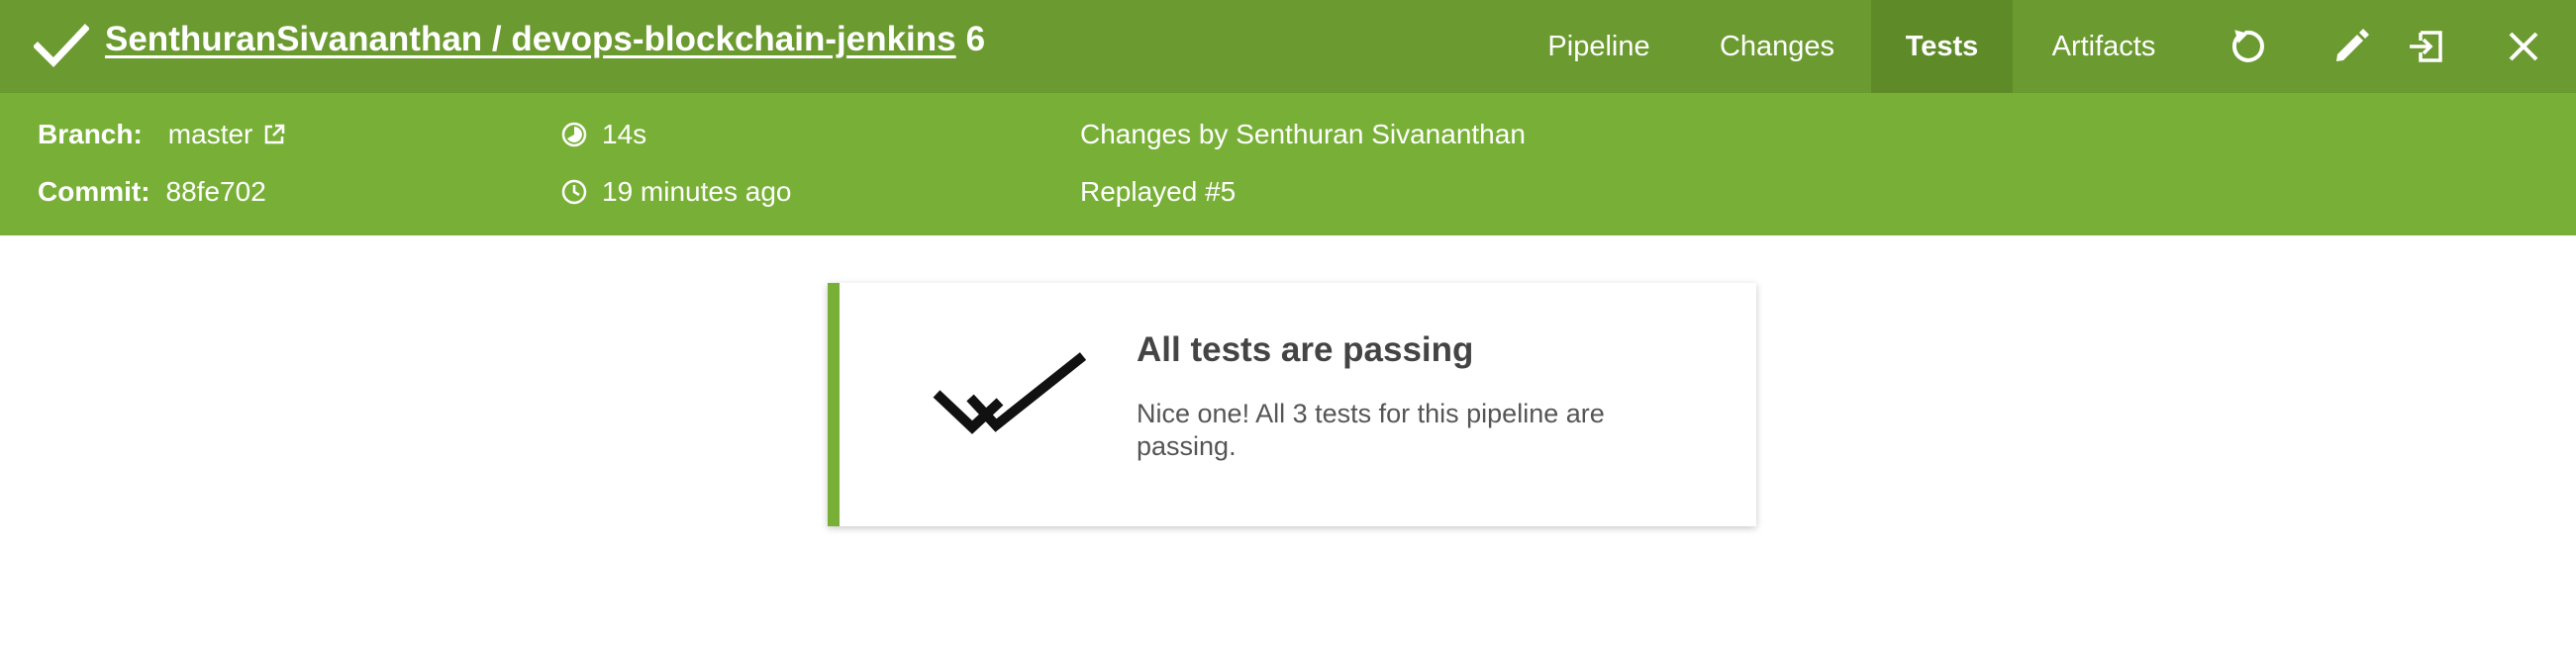 This screenshot has width=2576, height=647. I want to click on close-button, so click(2524, 46).